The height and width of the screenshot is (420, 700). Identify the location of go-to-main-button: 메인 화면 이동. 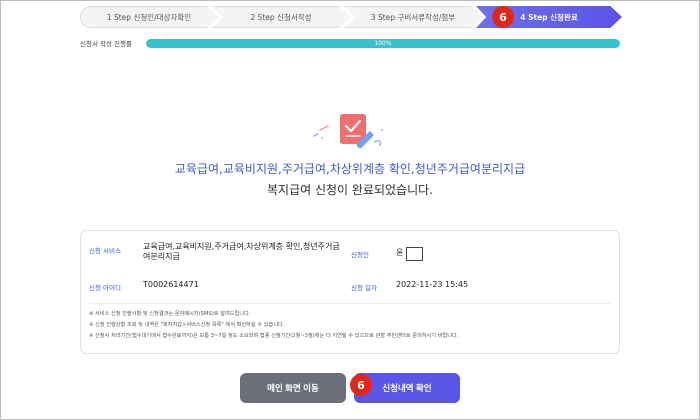
(293, 388).